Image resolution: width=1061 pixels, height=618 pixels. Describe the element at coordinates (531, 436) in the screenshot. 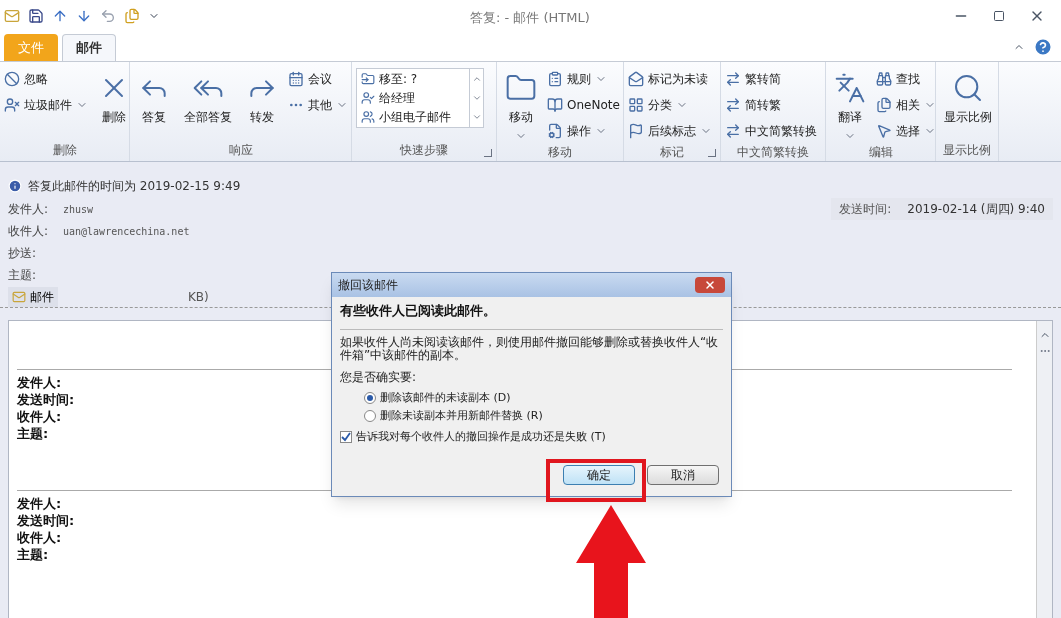

I see `notify-checkbox-row: 告诉我对每个收件人的撤回操作是成功还是失败 (T)` at that location.